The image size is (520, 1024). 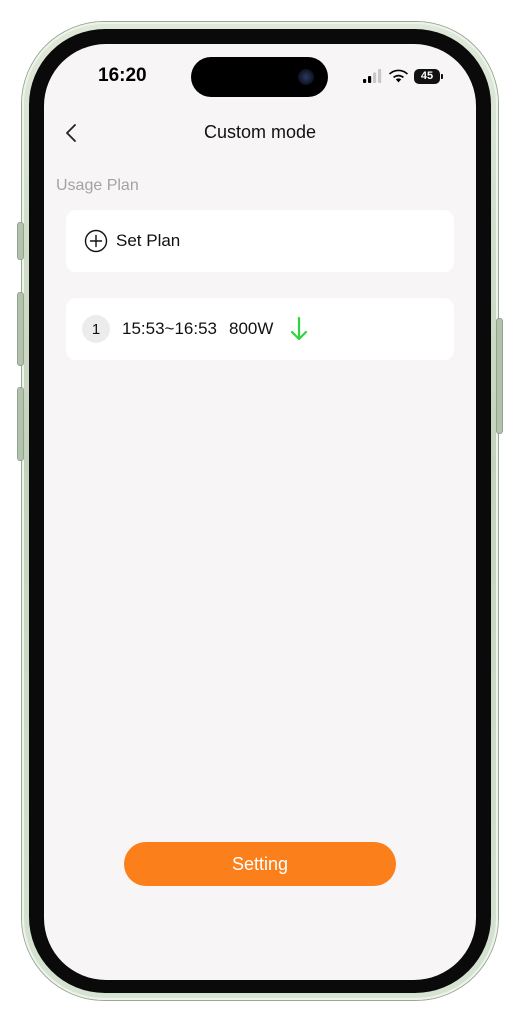 I want to click on wifi-icon, so click(x=398, y=76).